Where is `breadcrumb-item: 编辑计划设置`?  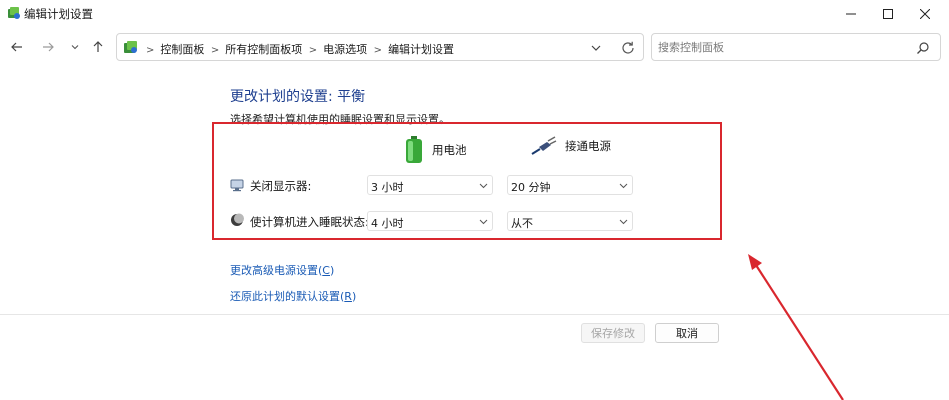
breadcrumb-item: 编辑计划设置 is located at coordinates (421, 49).